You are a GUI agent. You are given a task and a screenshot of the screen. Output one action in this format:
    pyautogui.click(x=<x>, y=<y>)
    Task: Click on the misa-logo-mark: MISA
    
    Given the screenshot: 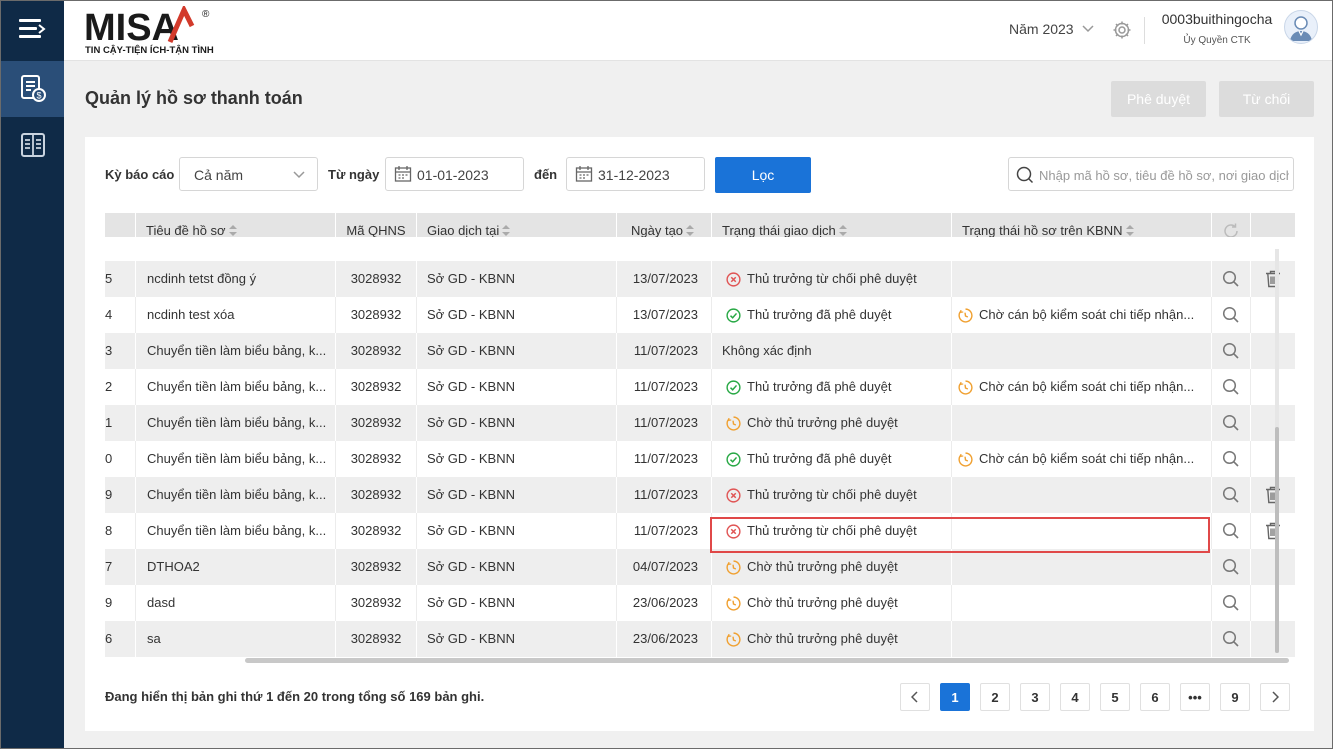 What is the action you would take?
    pyautogui.click(x=139, y=26)
    